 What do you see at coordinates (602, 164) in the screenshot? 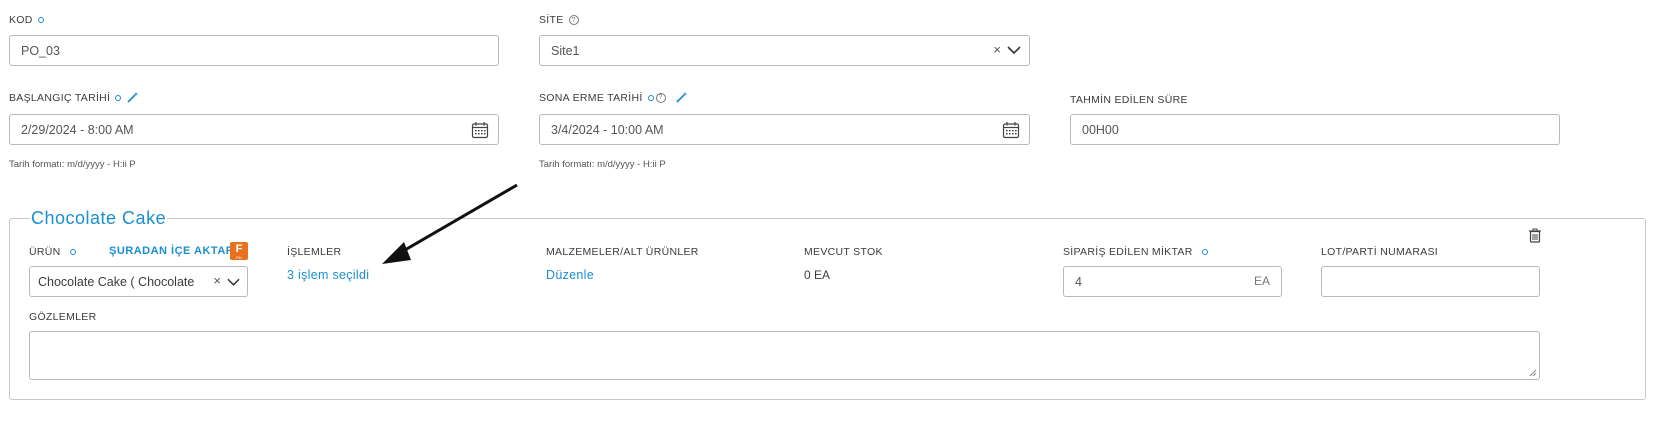
I see `end-date-hint: Tarih formatı: m/d/yyyy - H:ii P` at bounding box center [602, 164].